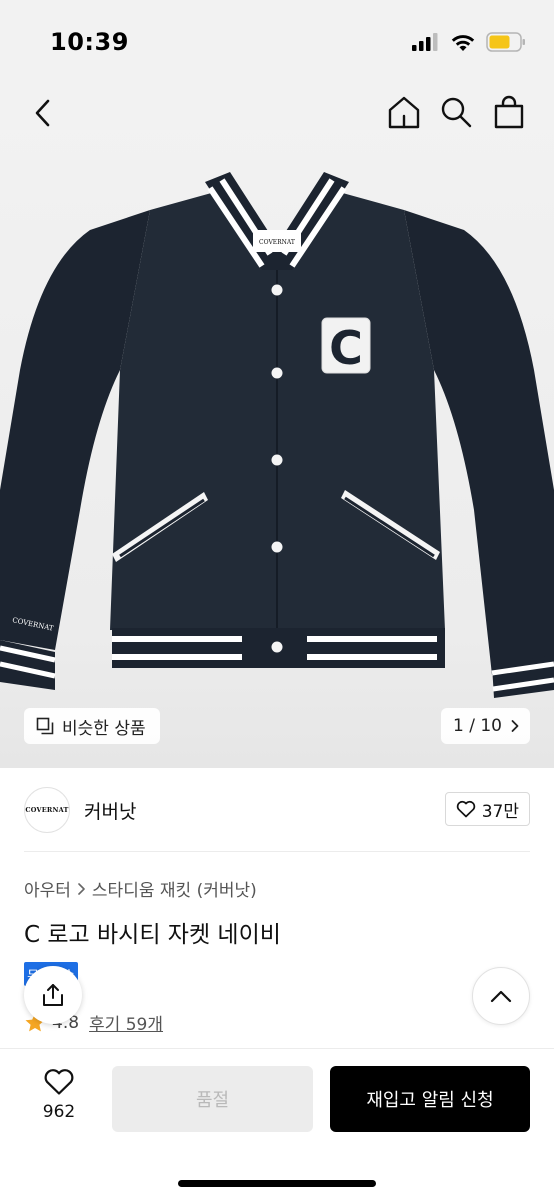 This screenshot has height=1200, width=554. I want to click on wishlist-count: 962, so click(59, 1112).